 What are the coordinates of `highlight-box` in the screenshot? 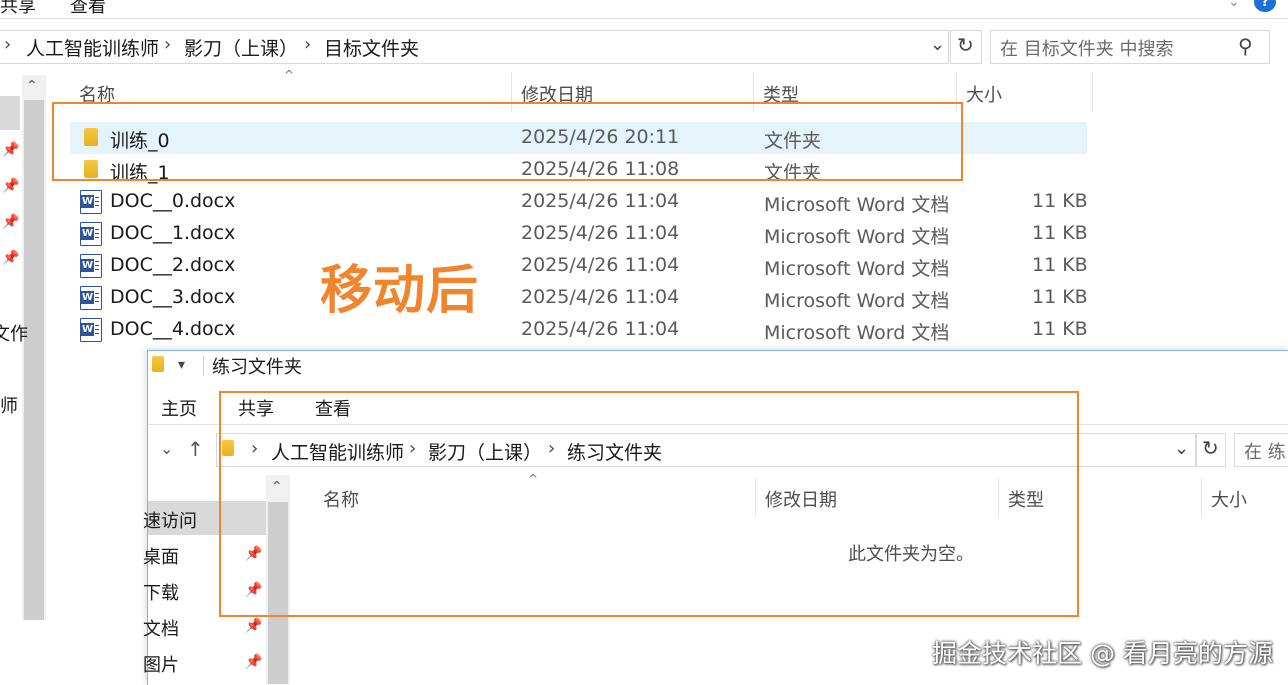 It's located at (507, 141).